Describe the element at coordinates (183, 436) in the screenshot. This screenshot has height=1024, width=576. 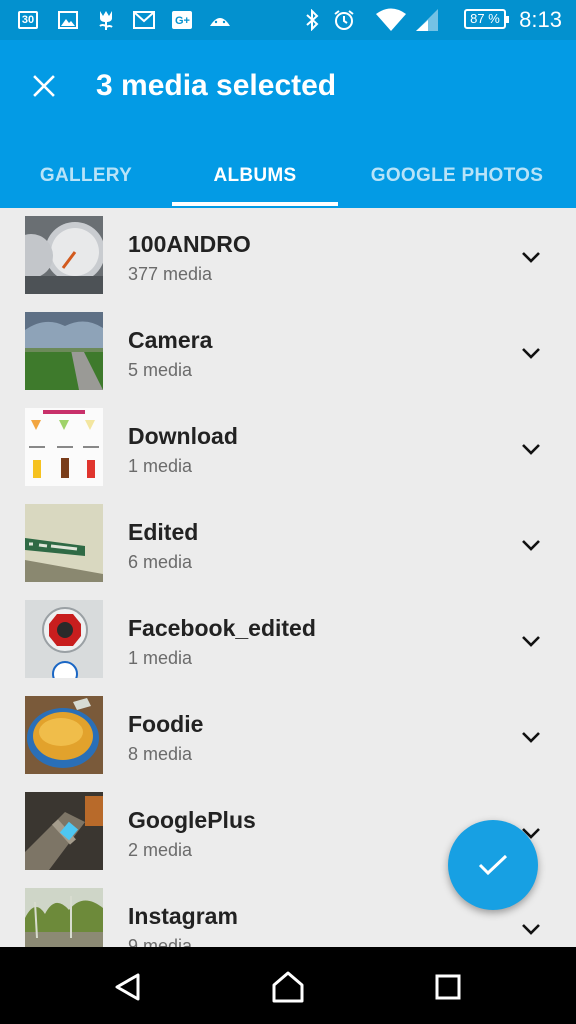
I see `album-name: Download` at that location.